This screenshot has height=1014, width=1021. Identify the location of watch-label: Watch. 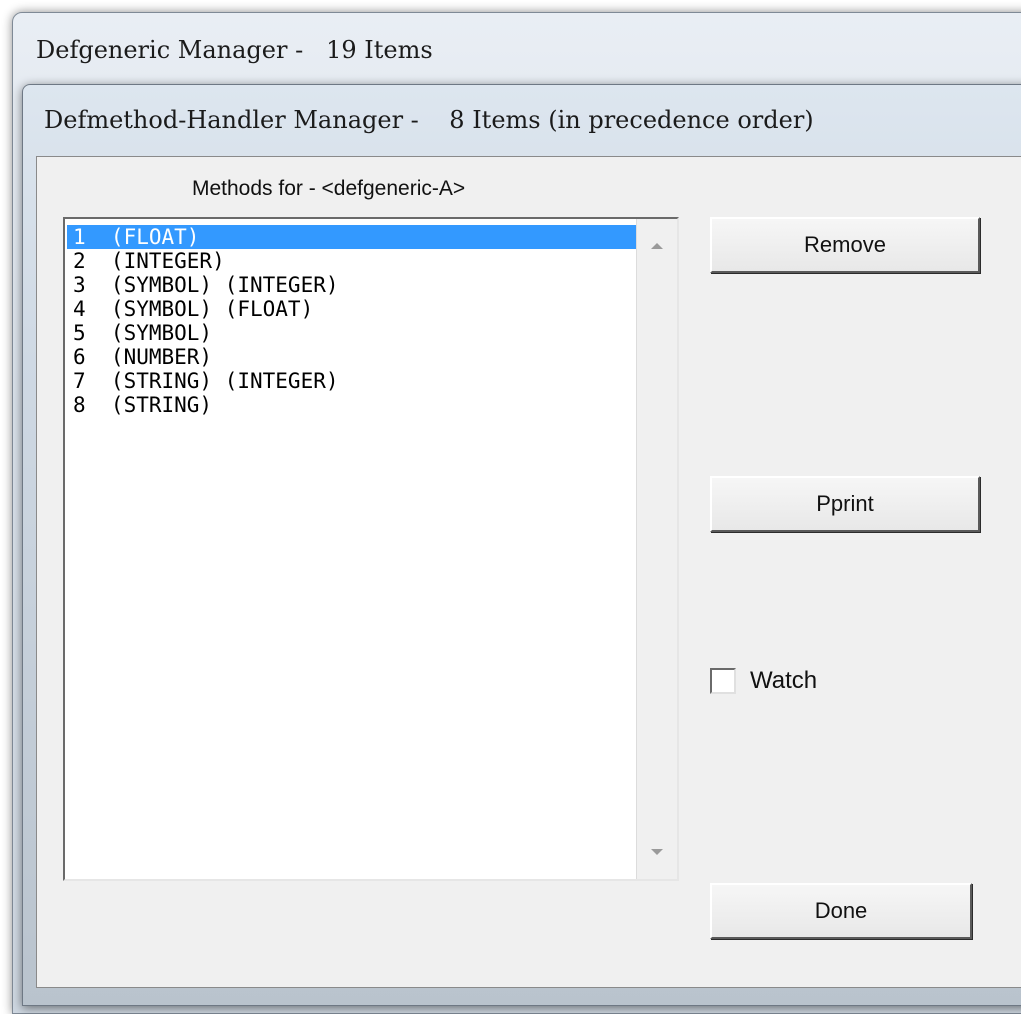
(783, 681).